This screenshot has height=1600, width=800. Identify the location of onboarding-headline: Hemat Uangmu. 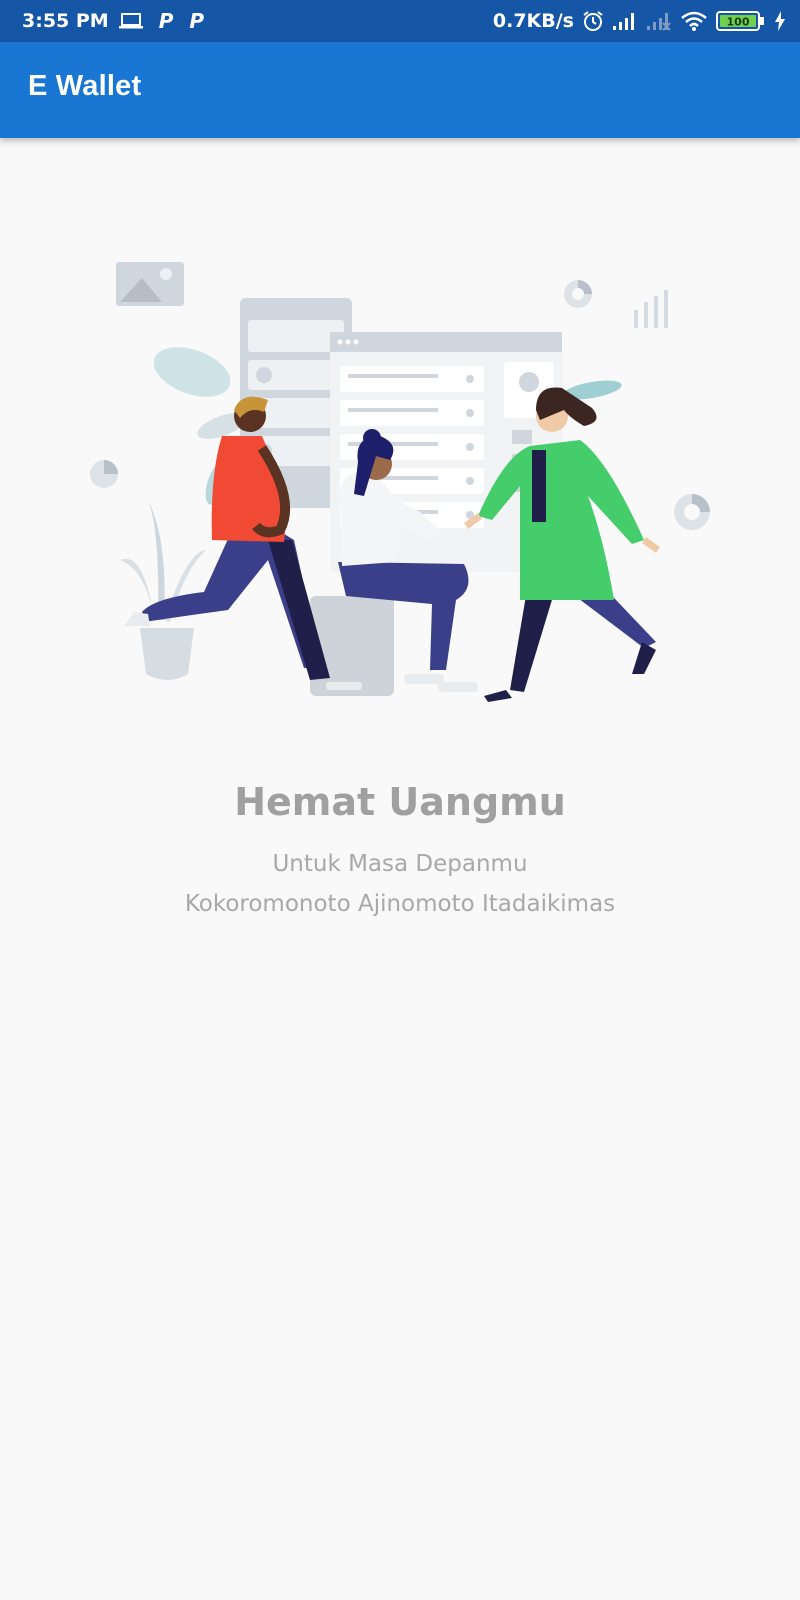
(400, 802).